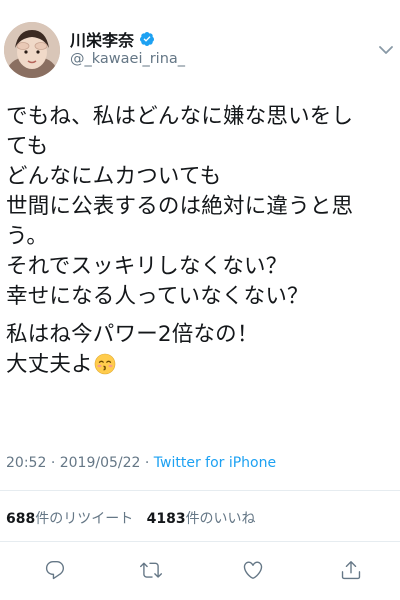 Image resolution: width=400 pixels, height=600 pixels. Describe the element at coordinates (84, 519) in the screenshot. I see `retweet-count-label: 件のリツイート` at that location.